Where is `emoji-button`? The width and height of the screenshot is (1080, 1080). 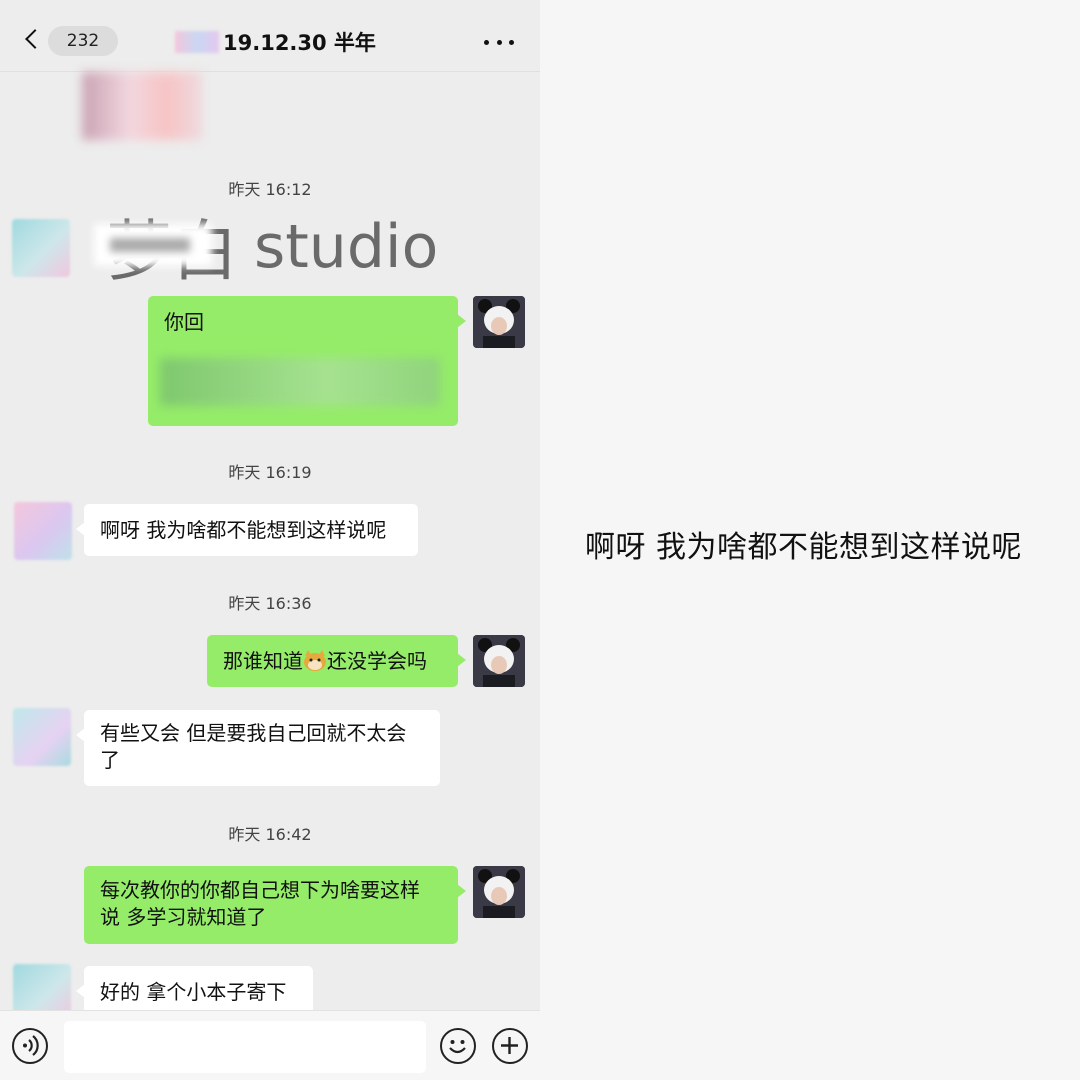
emoji-button is located at coordinates (458, 1046).